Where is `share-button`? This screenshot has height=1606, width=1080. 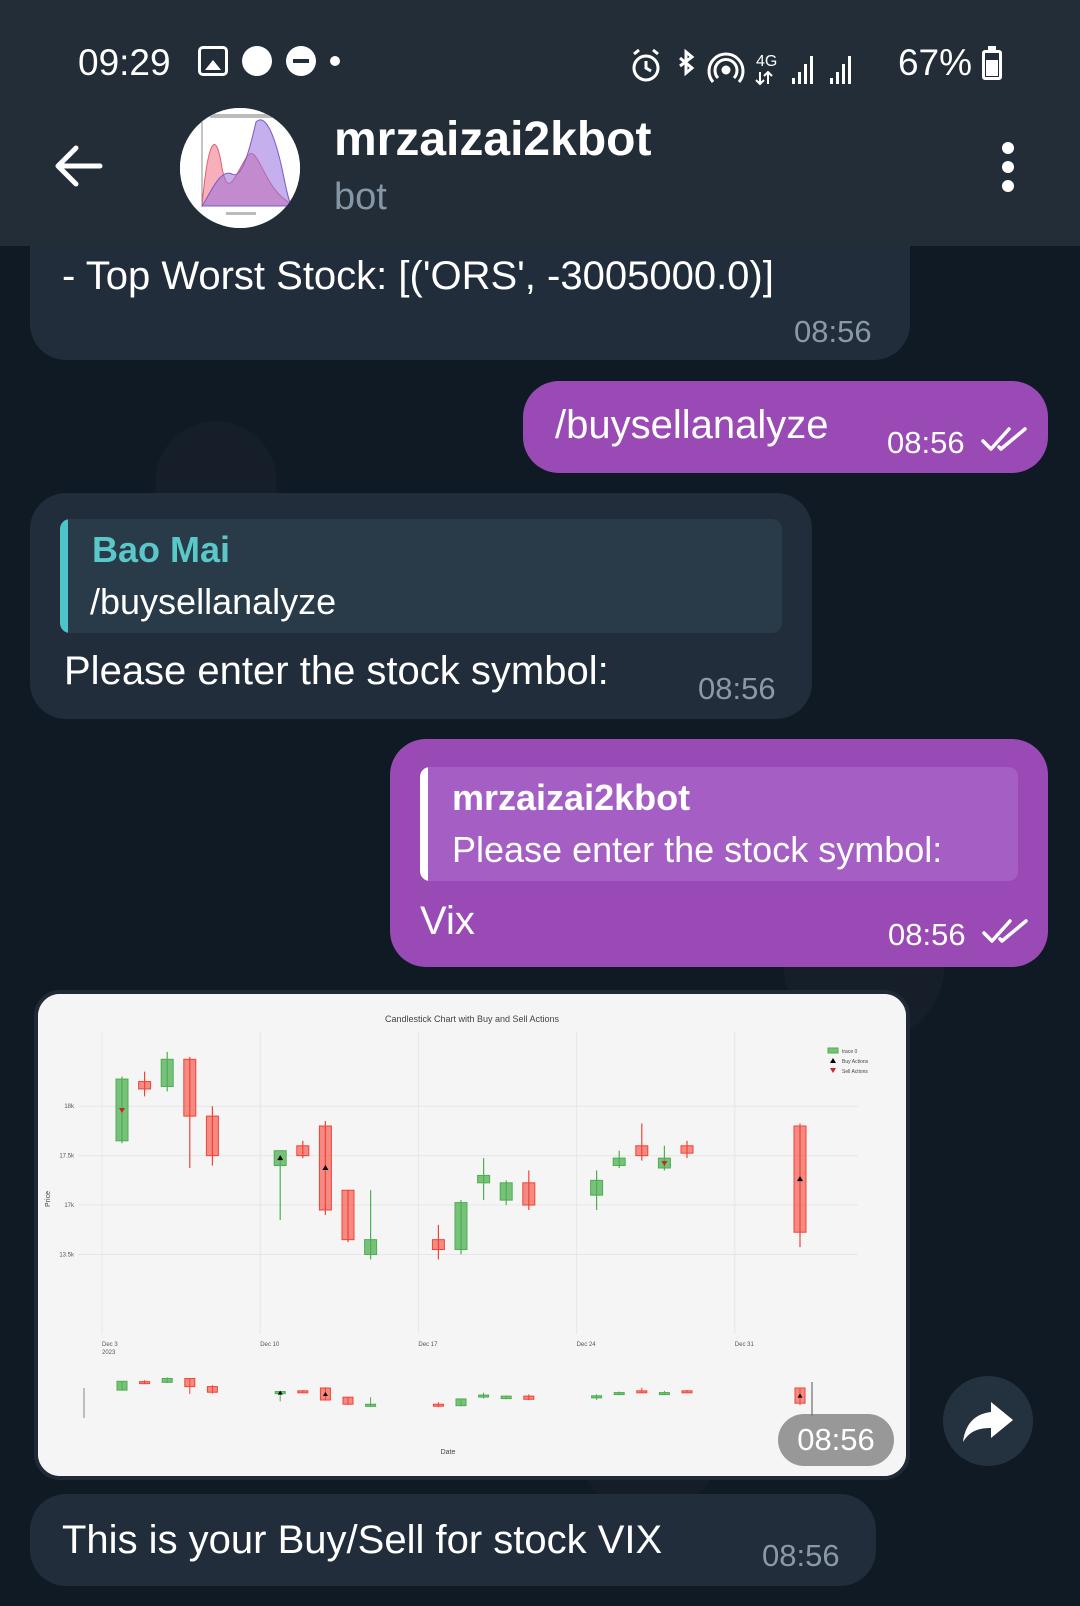 share-button is located at coordinates (988, 1421).